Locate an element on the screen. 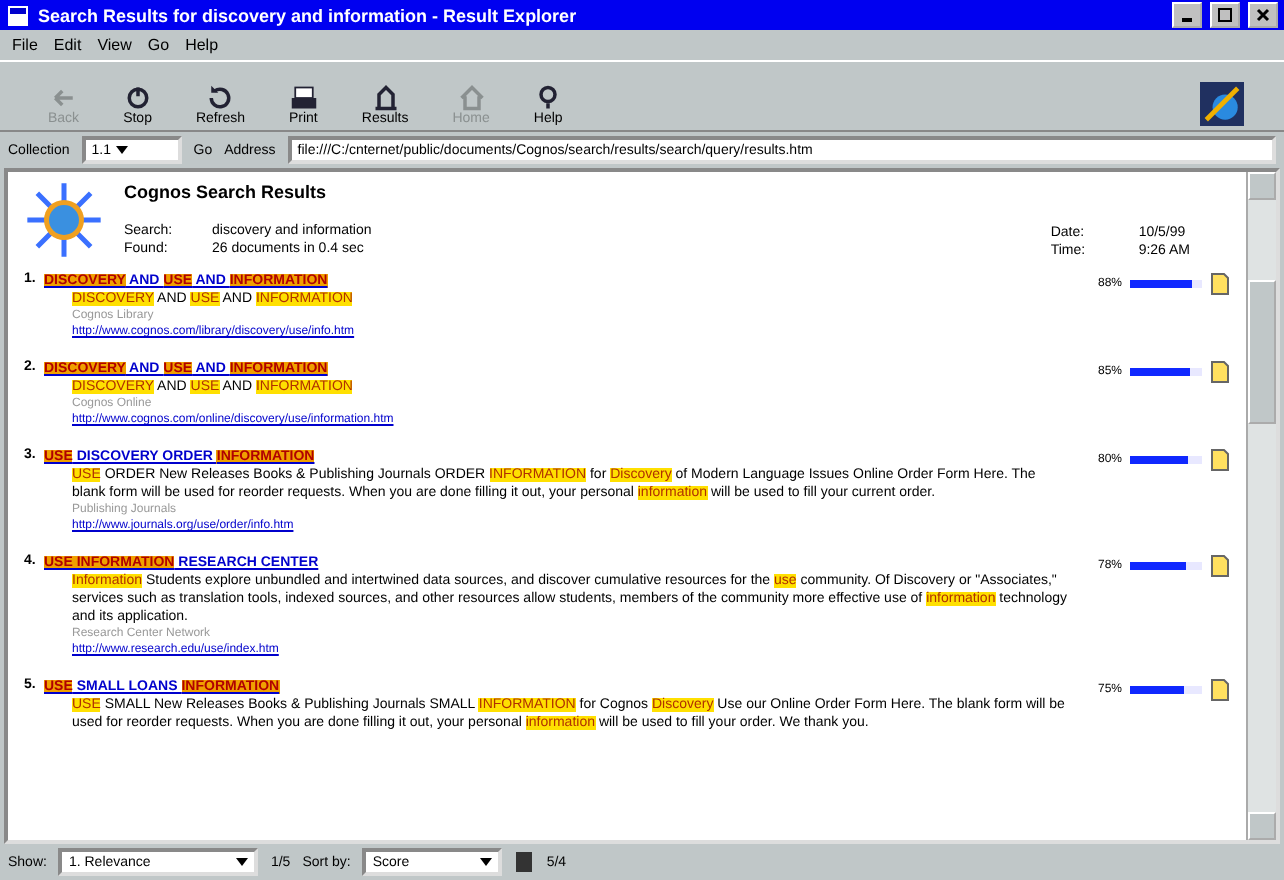 Image resolution: width=1284 pixels, height=880 pixels. minimize-button is located at coordinates (1187, 15).